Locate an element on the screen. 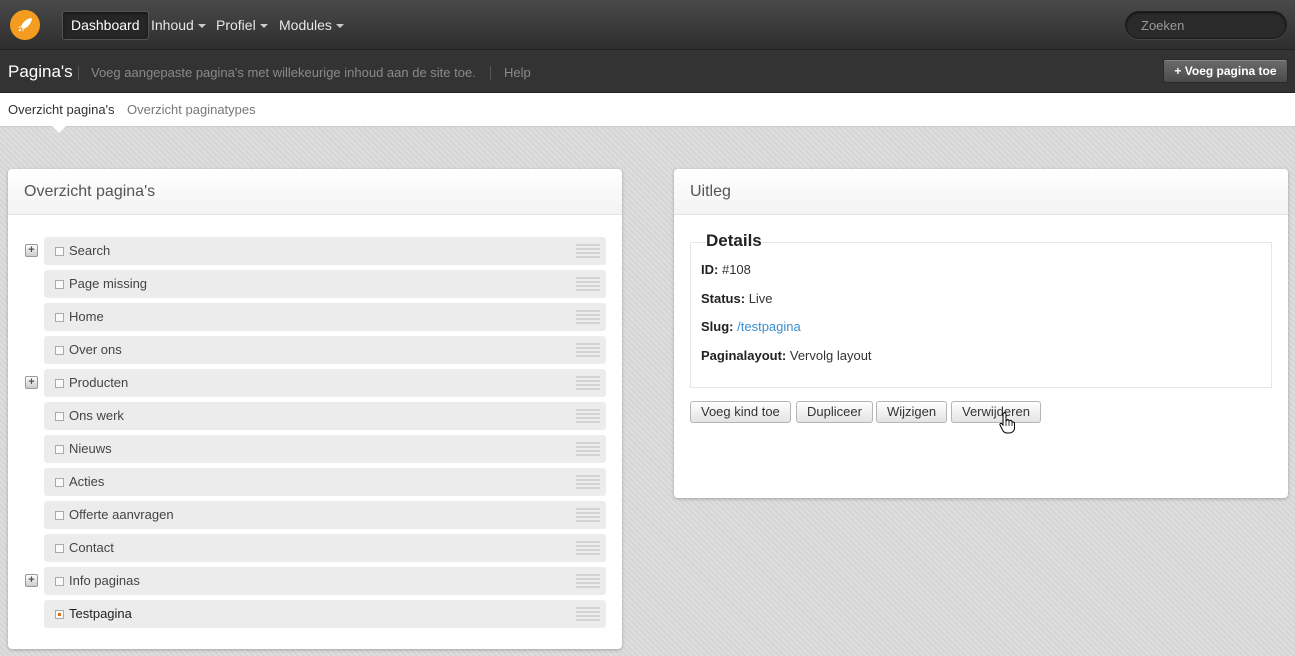 The width and height of the screenshot is (1295, 656). search-input is located at coordinates (1206, 25).